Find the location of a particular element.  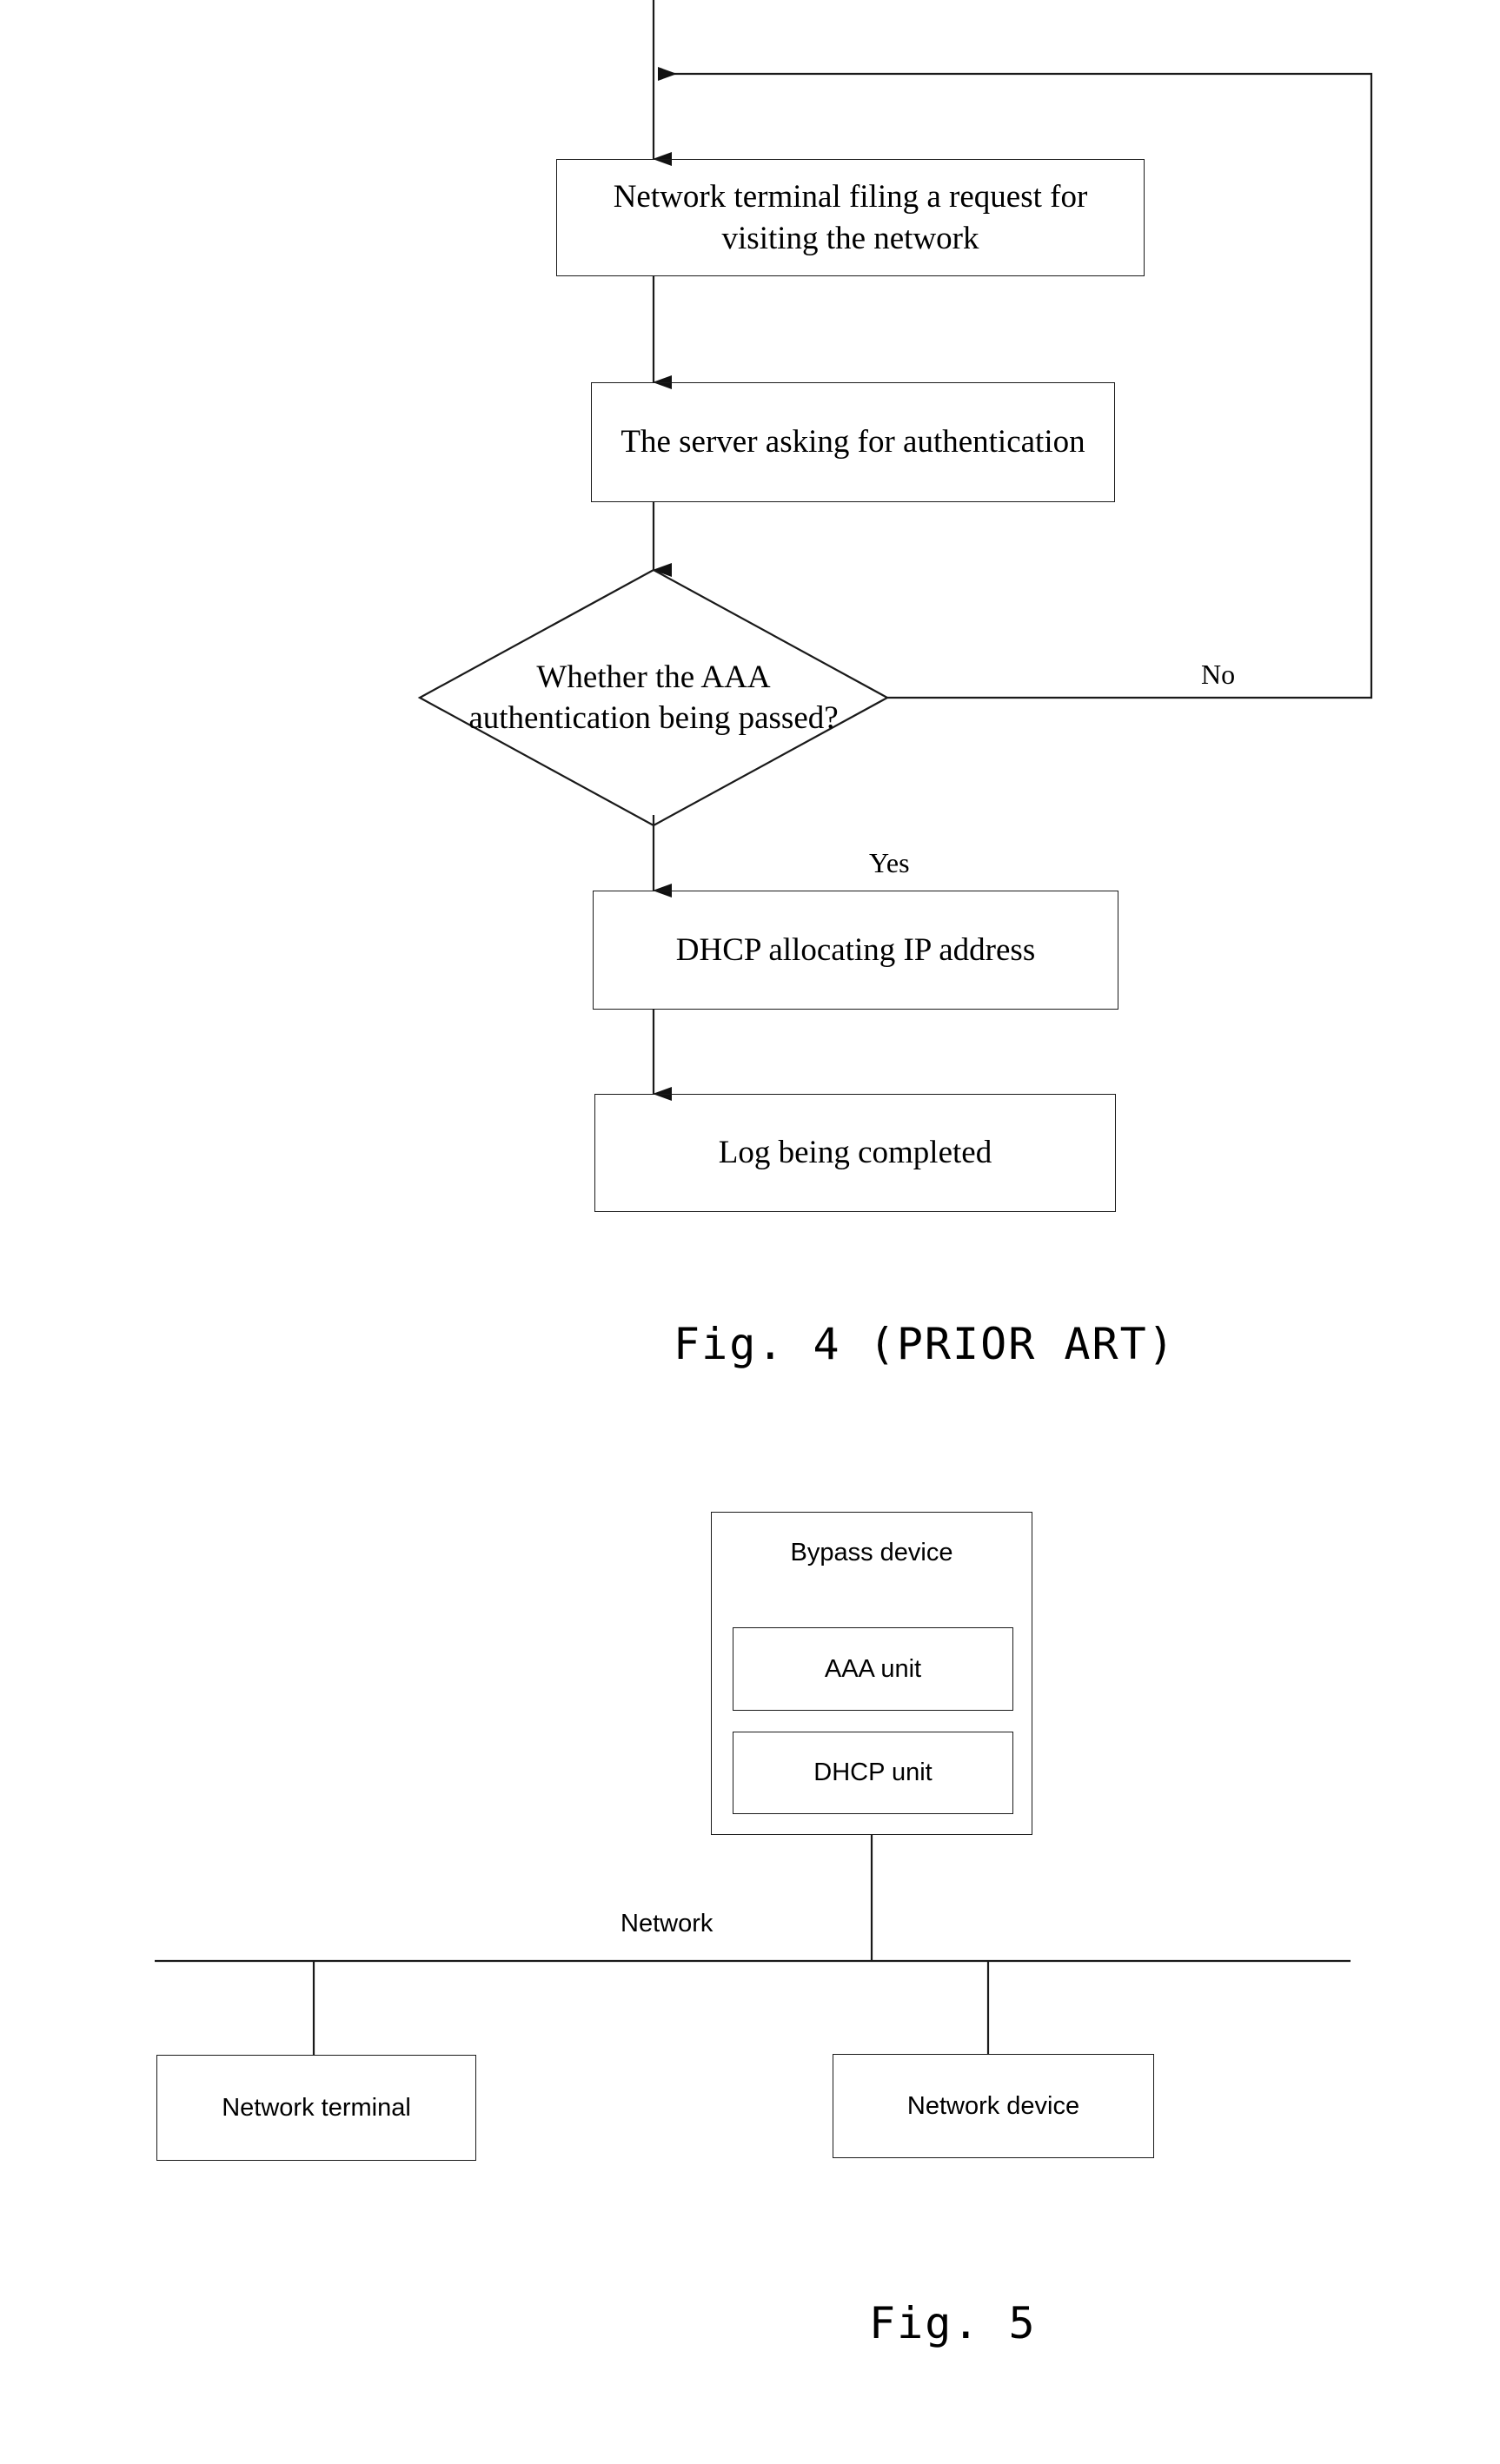

figure-caption-fig4: Fig. 4 (PRIOR ART) is located at coordinates (925, 1344).